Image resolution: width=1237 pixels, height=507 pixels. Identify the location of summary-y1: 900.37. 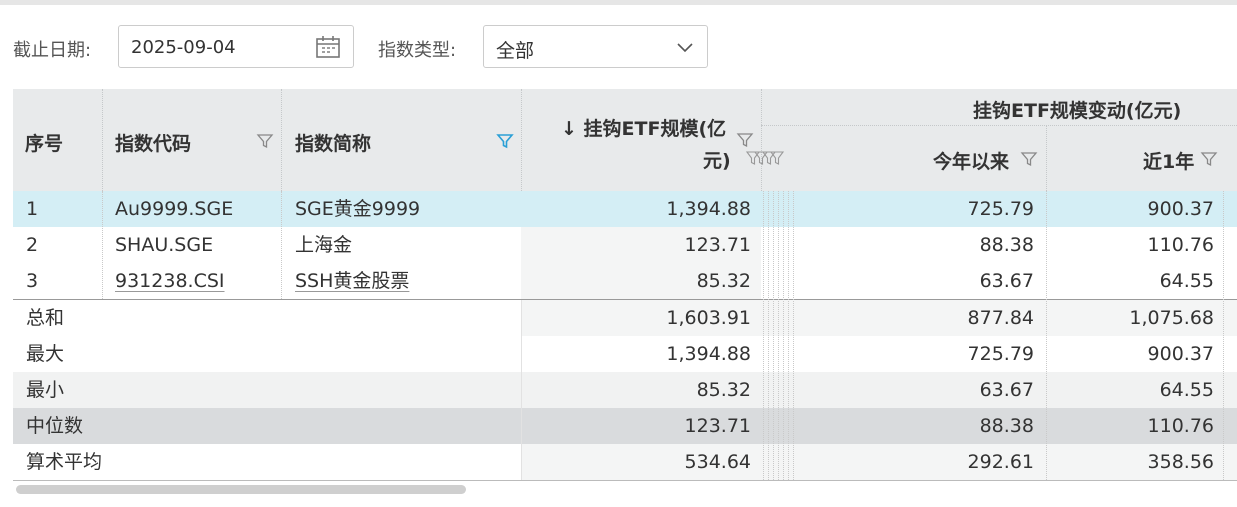
(1180, 354).